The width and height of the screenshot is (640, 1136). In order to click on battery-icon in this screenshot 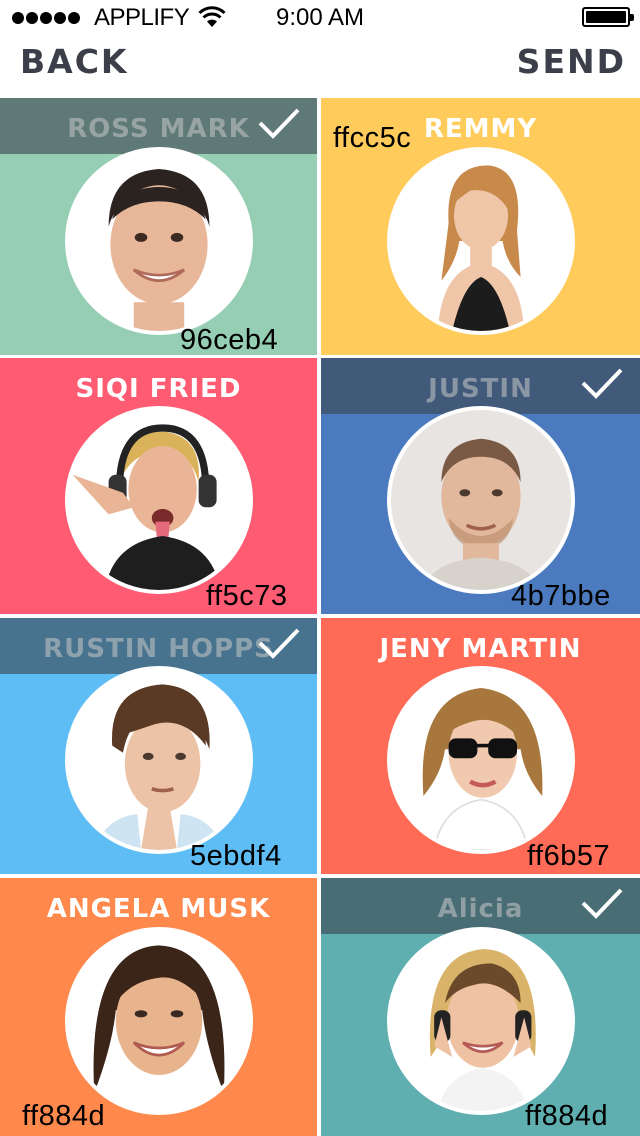, I will do `click(608, 17)`.